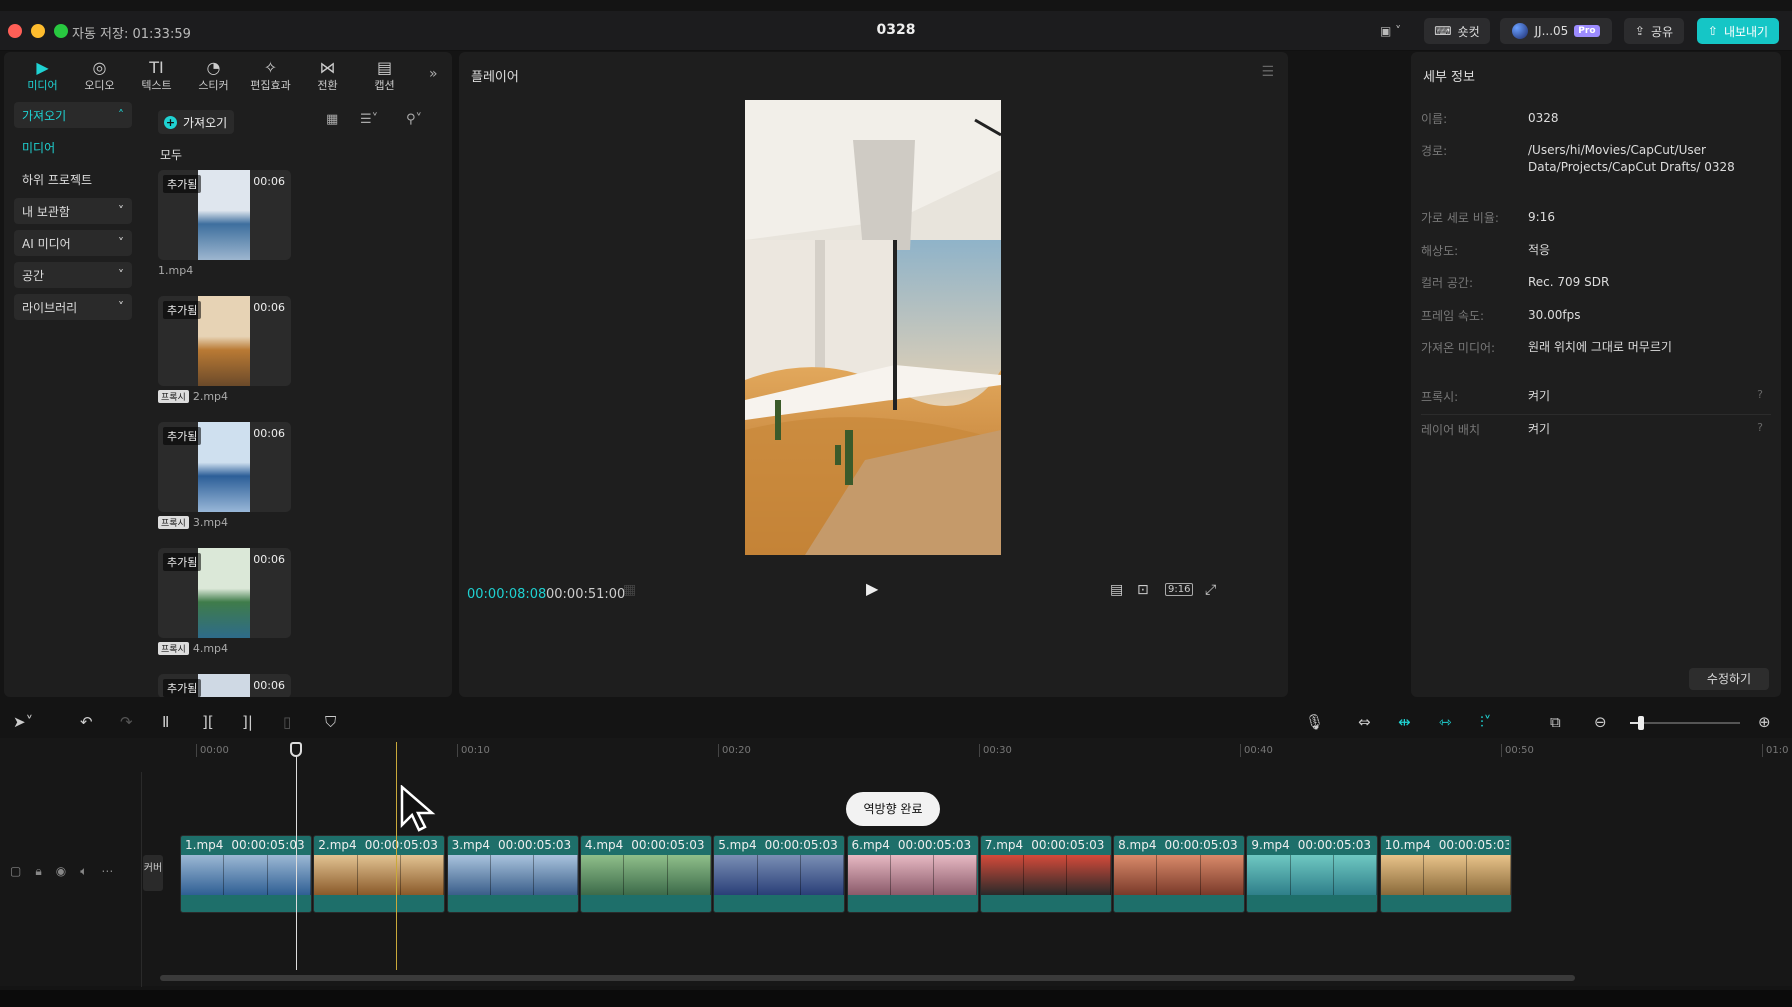 Image resolution: width=1792 pixels, height=1007 pixels. Describe the element at coordinates (1541, 217) in the screenshot. I see `detail-value: 9:16` at that location.